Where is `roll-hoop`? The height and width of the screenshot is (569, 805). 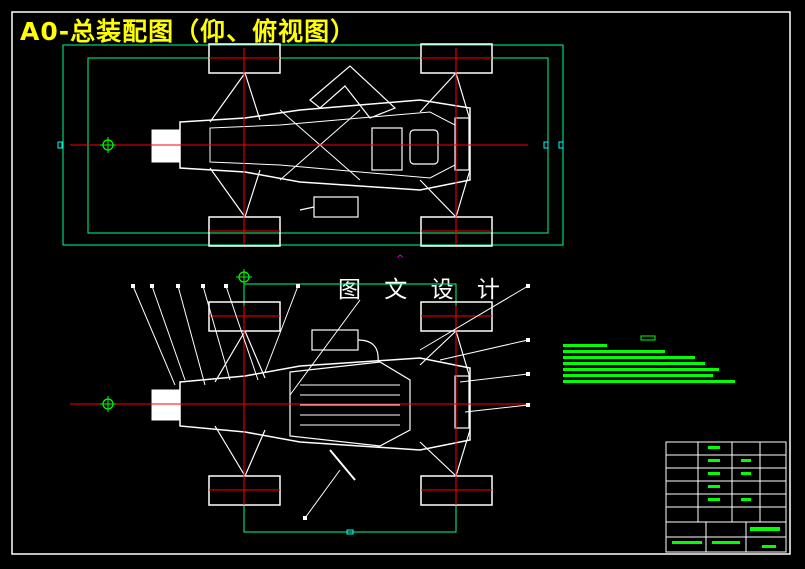 roll-hoop is located at coordinates (353, 92).